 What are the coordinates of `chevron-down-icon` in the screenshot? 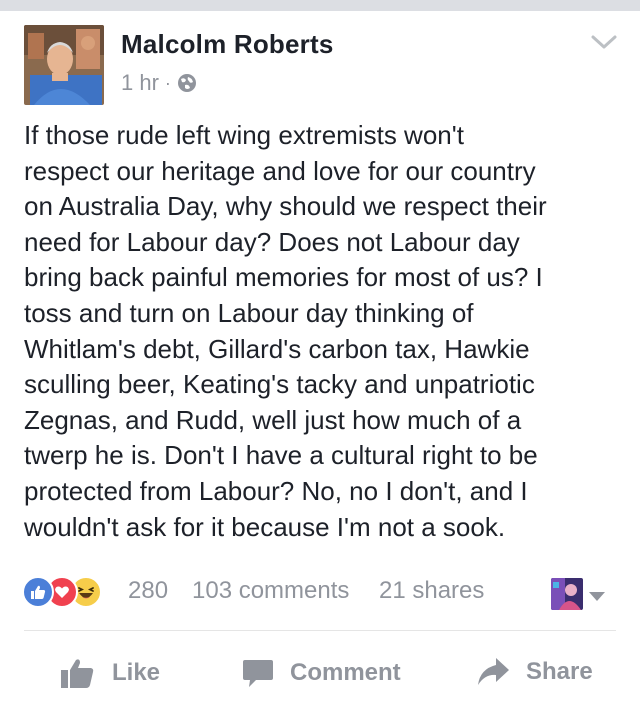 It's located at (604, 42).